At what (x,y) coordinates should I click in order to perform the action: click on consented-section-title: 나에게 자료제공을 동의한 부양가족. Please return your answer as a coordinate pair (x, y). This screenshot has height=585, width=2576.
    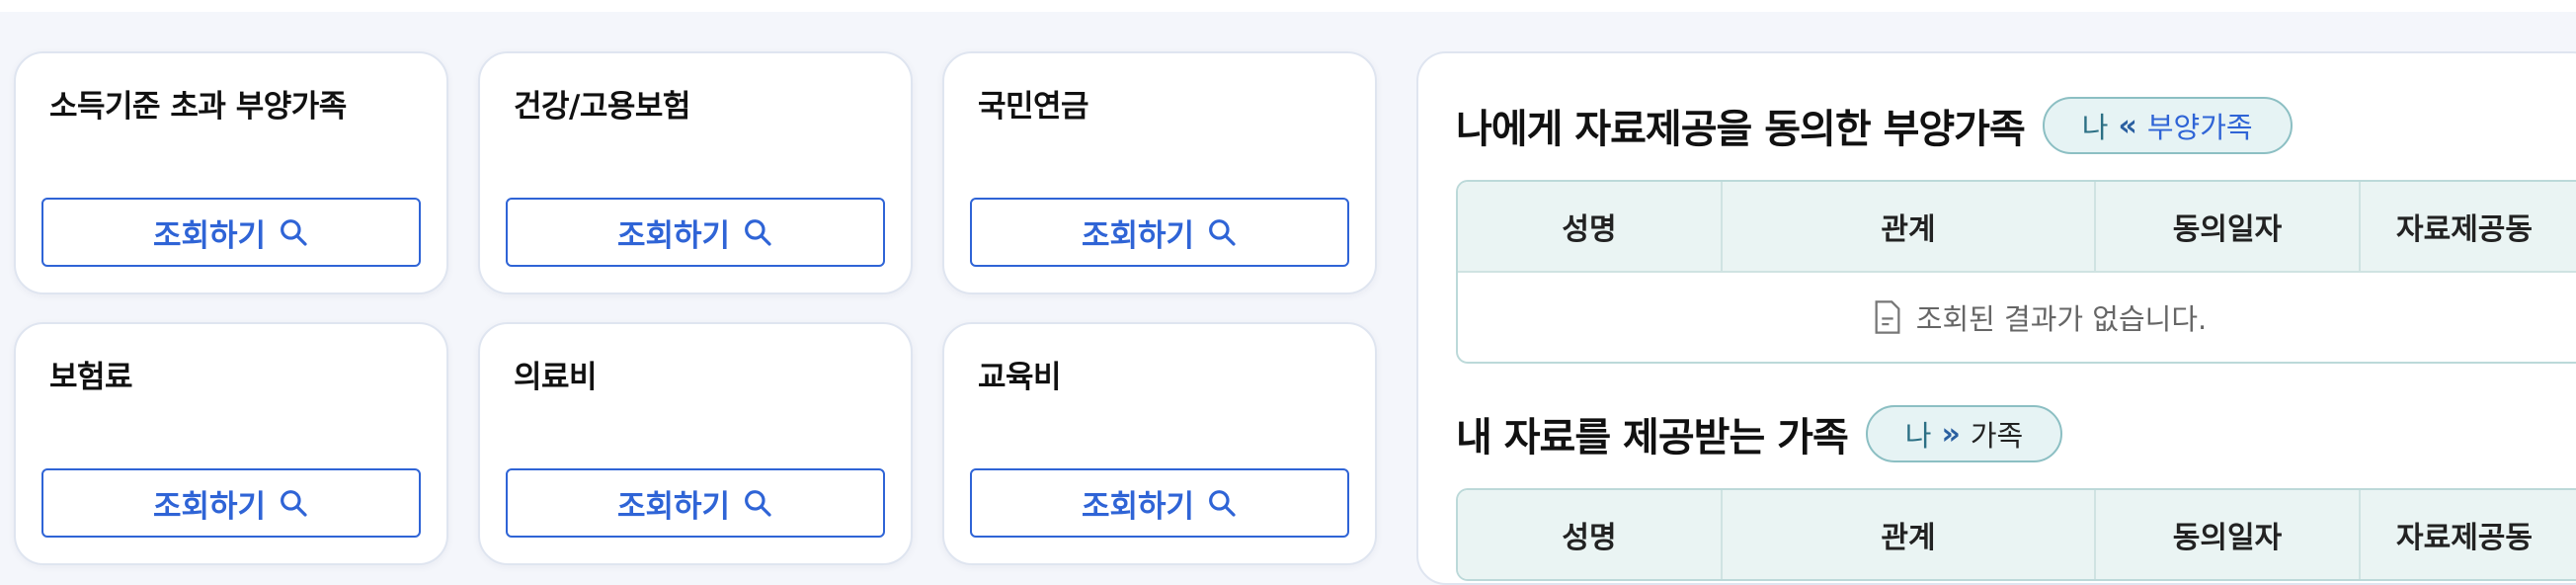
    Looking at the image, I should click on (1741, 129).